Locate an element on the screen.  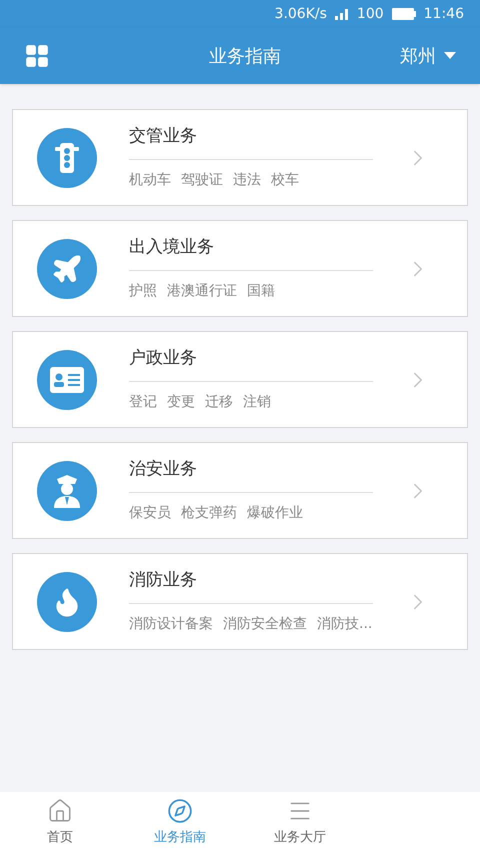
battery-level: 100 is located at coordinates (370, 14).